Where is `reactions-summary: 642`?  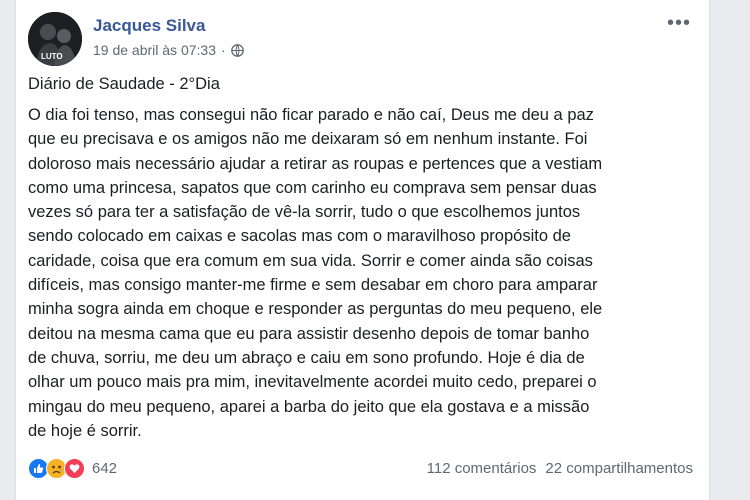 reactions-summary: 642 is located at coordinates (73, 468).